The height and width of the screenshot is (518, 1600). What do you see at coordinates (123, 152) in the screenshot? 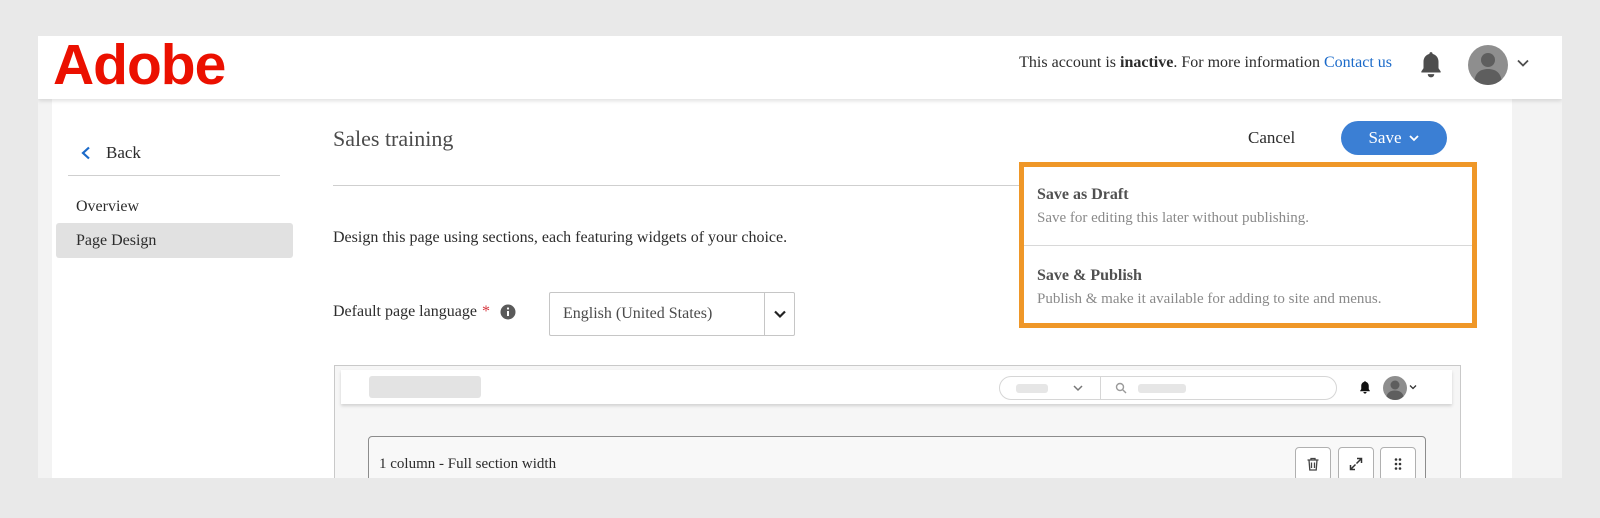
I see `back-label: Back` at bounding box center [123, 152].